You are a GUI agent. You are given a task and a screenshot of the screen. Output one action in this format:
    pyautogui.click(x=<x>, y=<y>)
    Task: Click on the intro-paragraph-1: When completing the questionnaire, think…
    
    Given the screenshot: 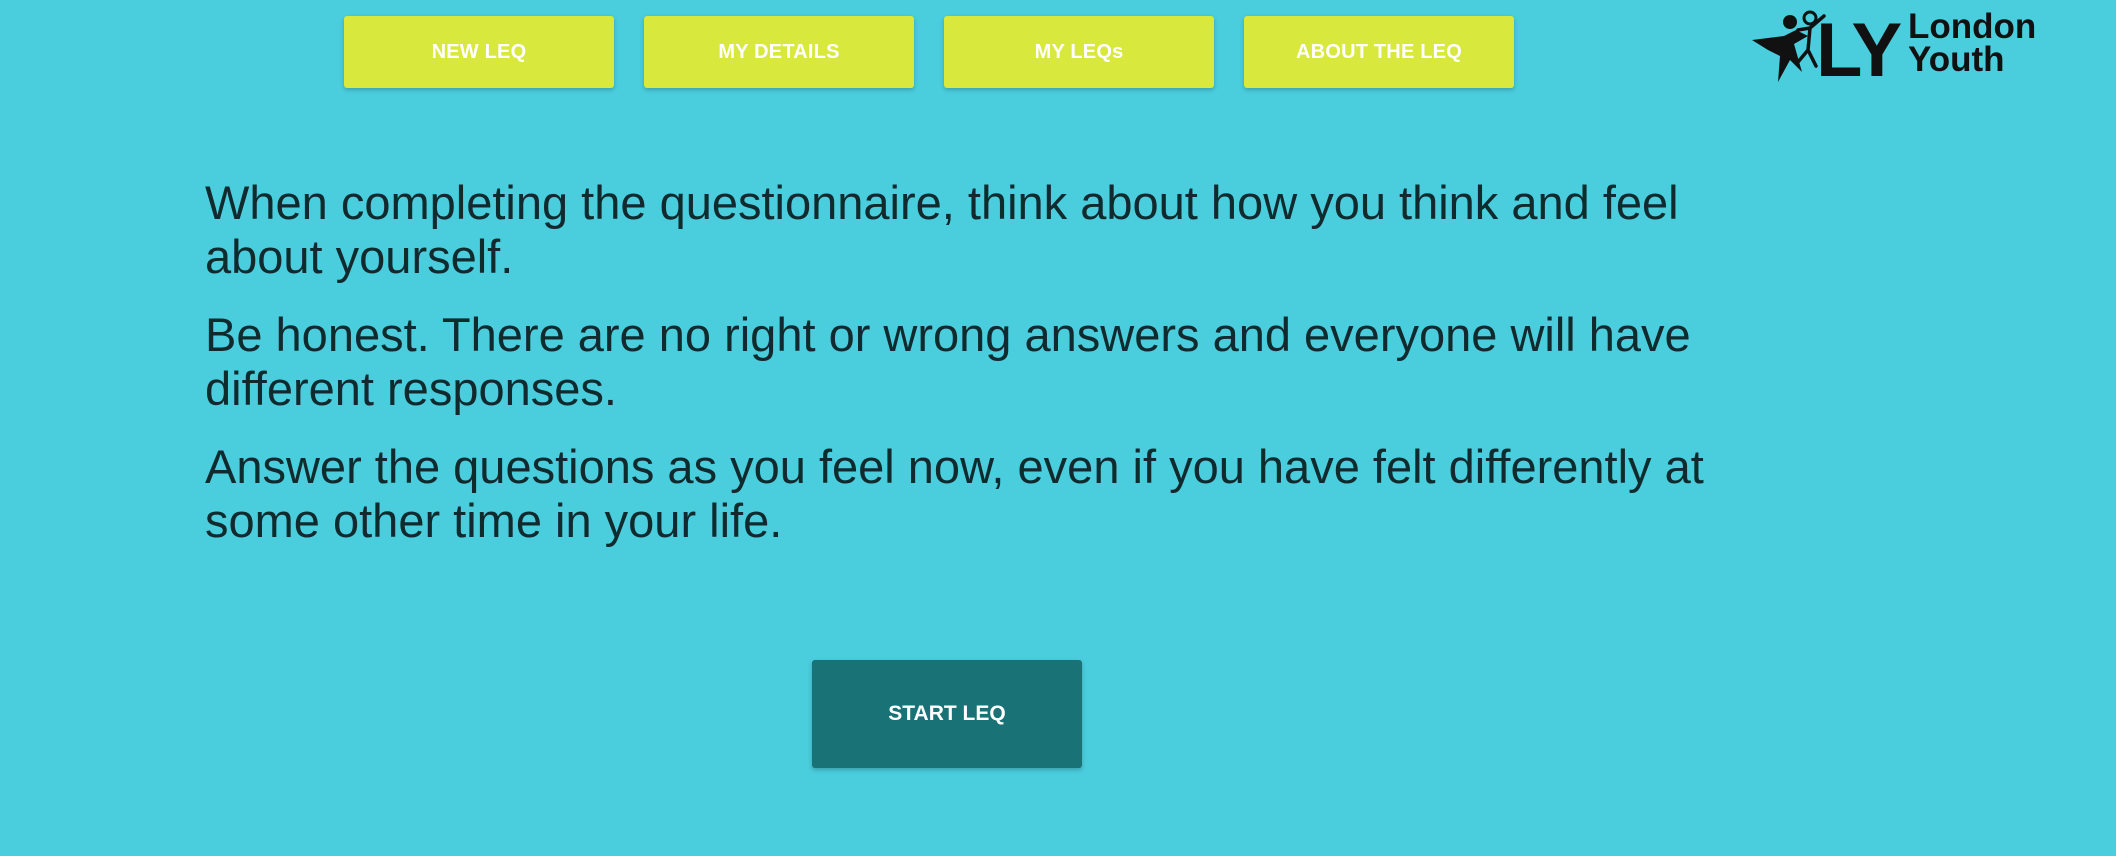 What is the action you would take?
    pyautogui.click(x=942, y=229)
    